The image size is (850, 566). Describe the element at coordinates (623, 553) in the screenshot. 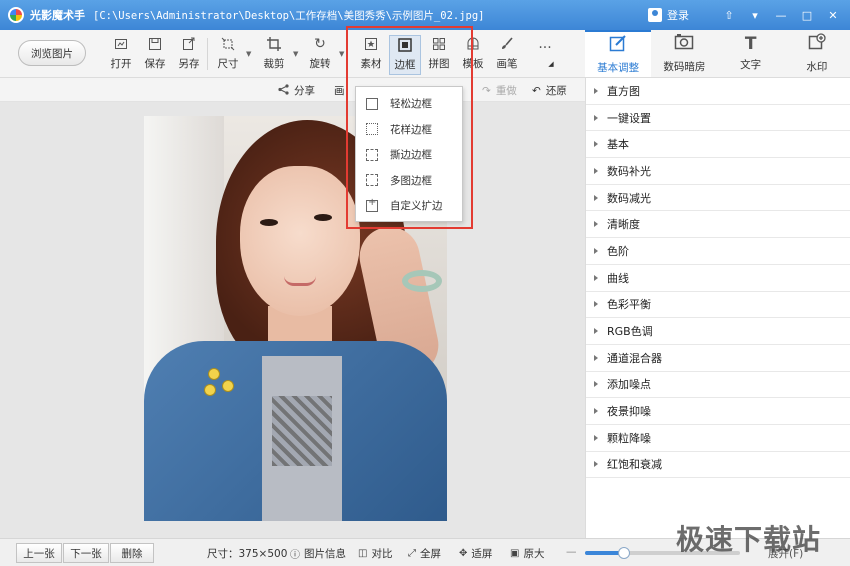

I see `zoom-slider-handle` at that location.